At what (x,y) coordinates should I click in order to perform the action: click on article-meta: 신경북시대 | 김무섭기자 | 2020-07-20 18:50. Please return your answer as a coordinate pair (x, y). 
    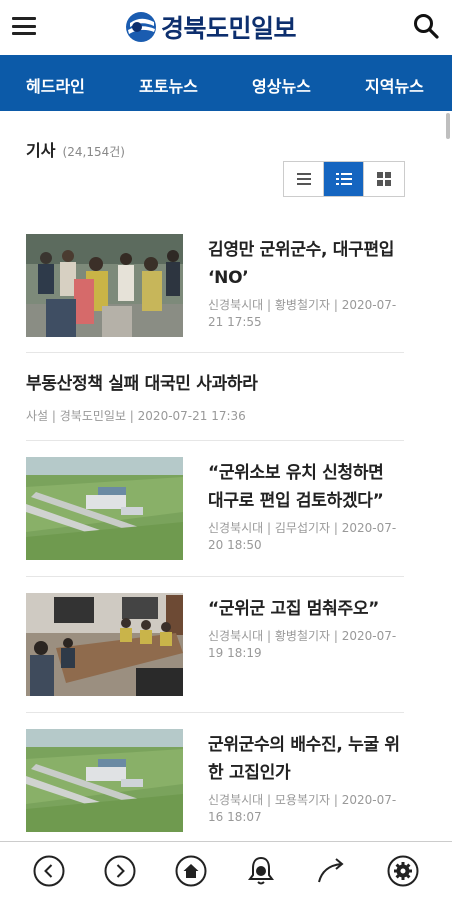
    Looking at the image, I should click on (302, 536).